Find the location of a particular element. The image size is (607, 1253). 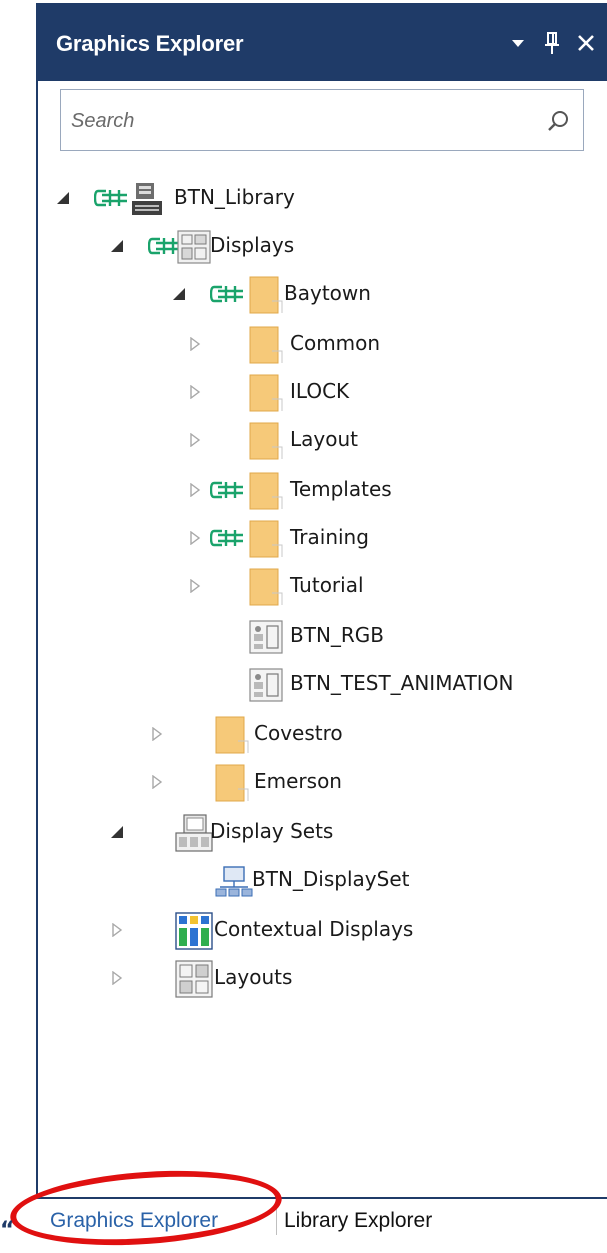

close-icon is located at coordinates (586, 43).